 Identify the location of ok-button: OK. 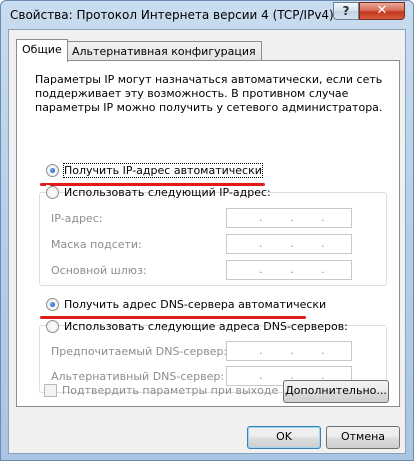
(284, 437).